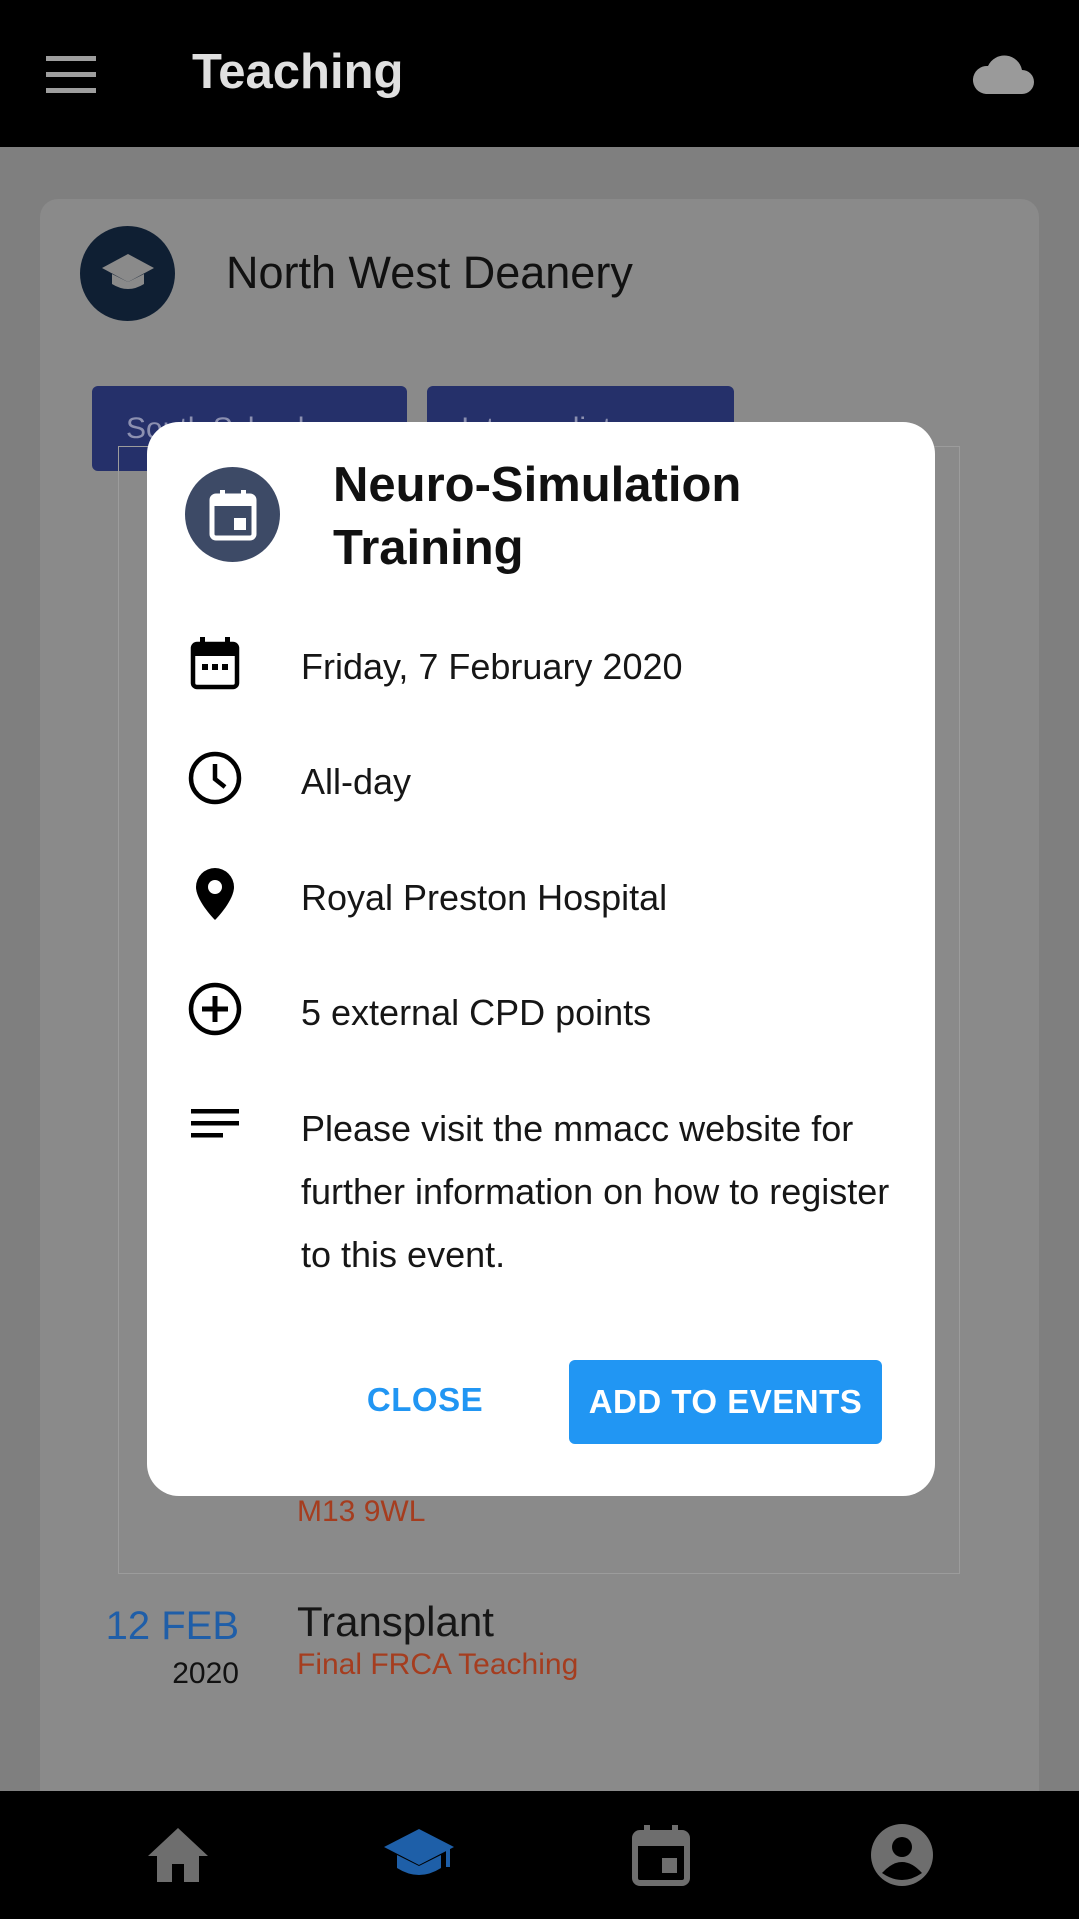  I want to click on event-cpd-text: 5 external CPD points, so click(476, 1012).